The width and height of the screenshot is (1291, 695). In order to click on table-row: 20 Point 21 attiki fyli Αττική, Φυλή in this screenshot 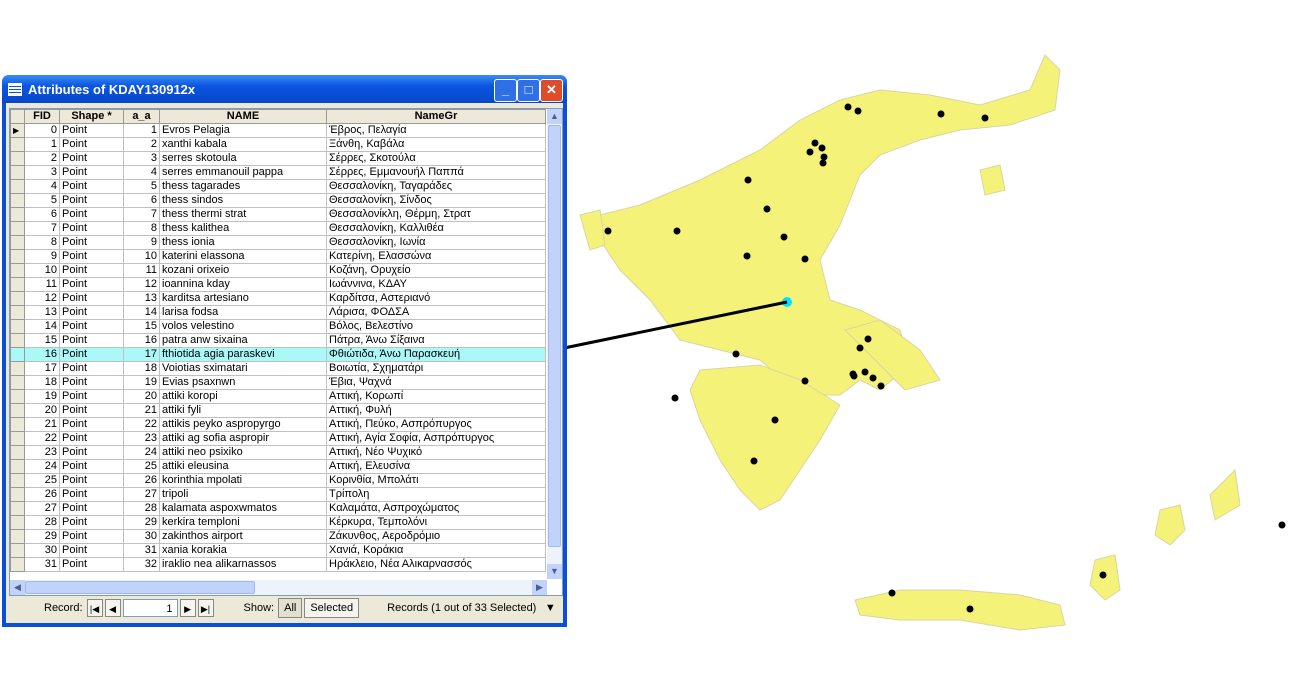, I will do `click(278, 410)`.